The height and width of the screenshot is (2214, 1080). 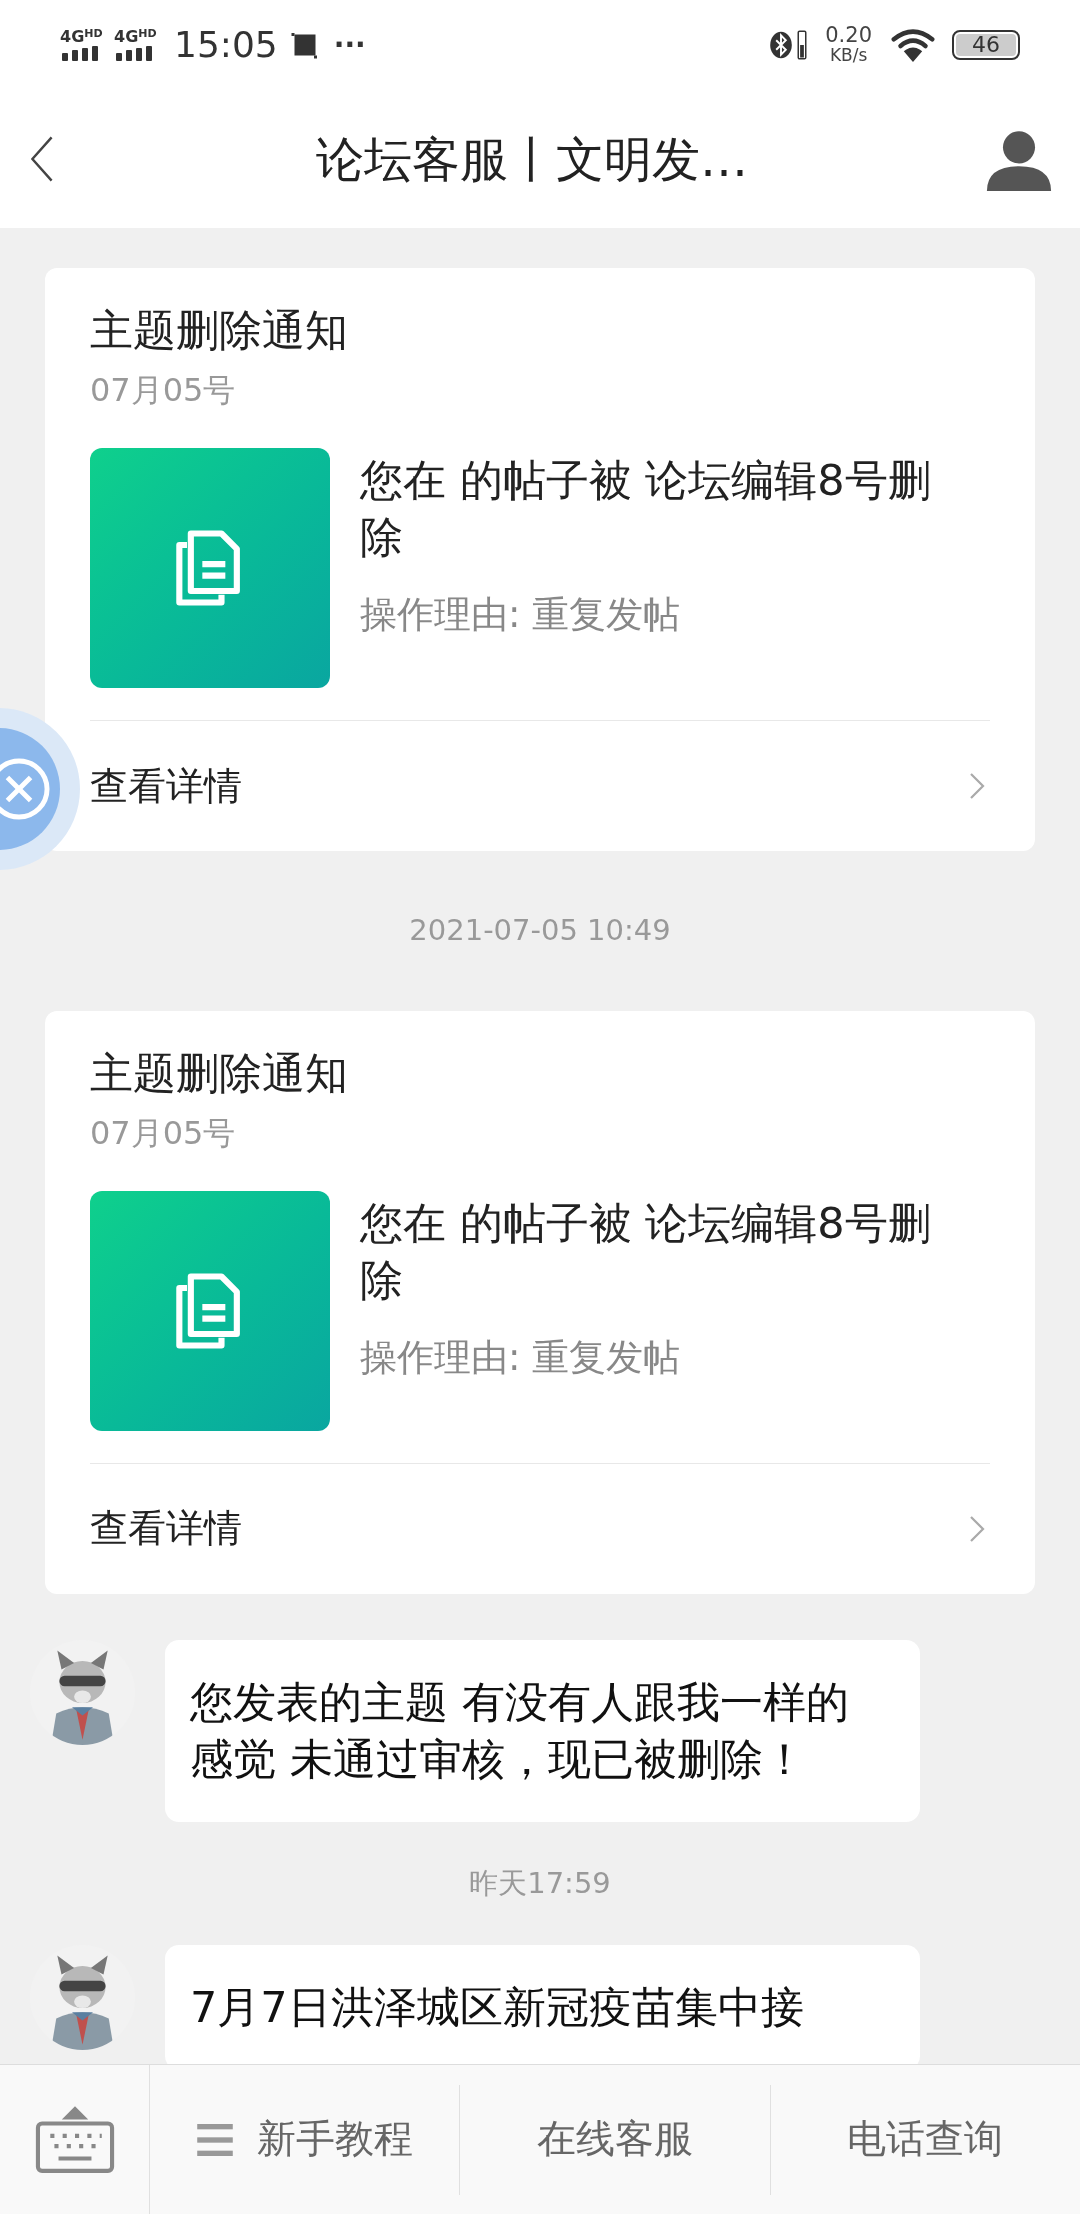 What do you see at coordinates (913, 45) in the screenshot?
I see `wifi-icon` at bounding box center [913, 45].